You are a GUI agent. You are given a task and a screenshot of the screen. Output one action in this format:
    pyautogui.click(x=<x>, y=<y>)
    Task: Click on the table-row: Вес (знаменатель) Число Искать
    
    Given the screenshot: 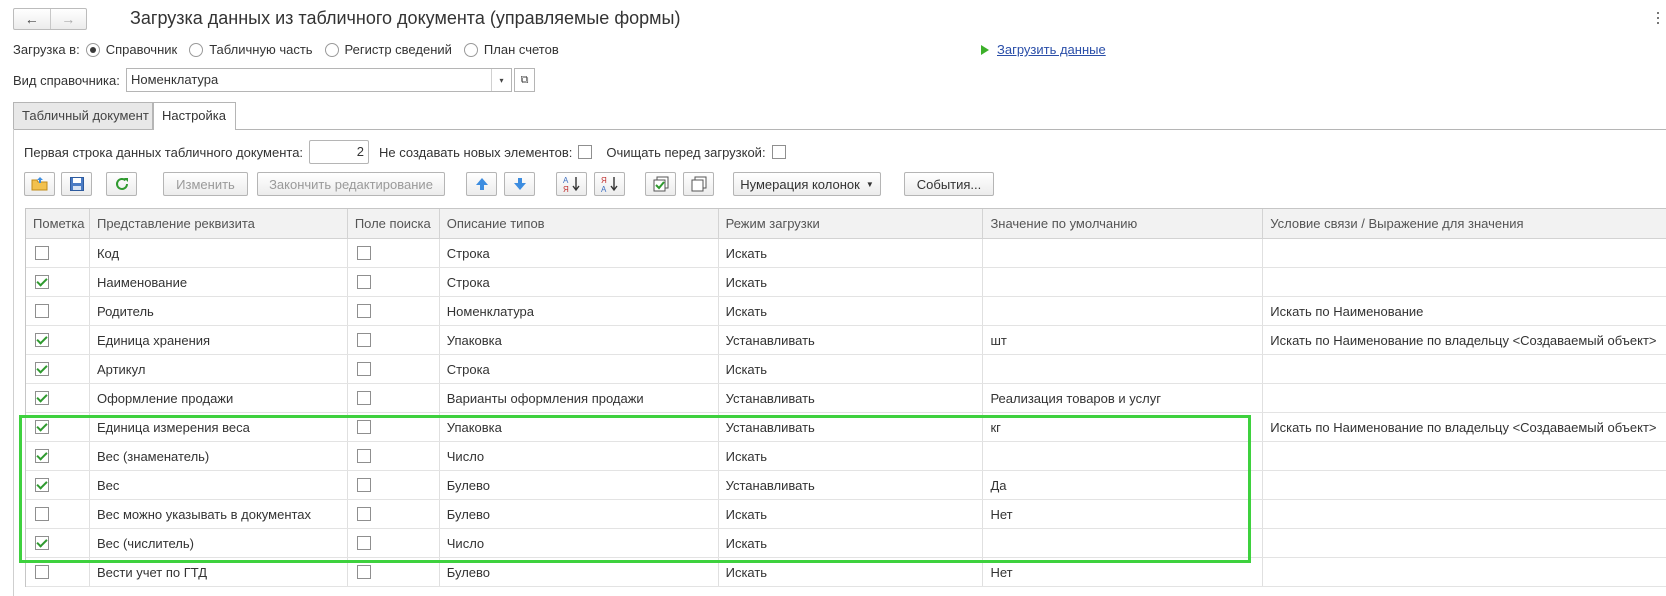 What is the action you would take?
    pyautogui.click(x=846, y=456)
    